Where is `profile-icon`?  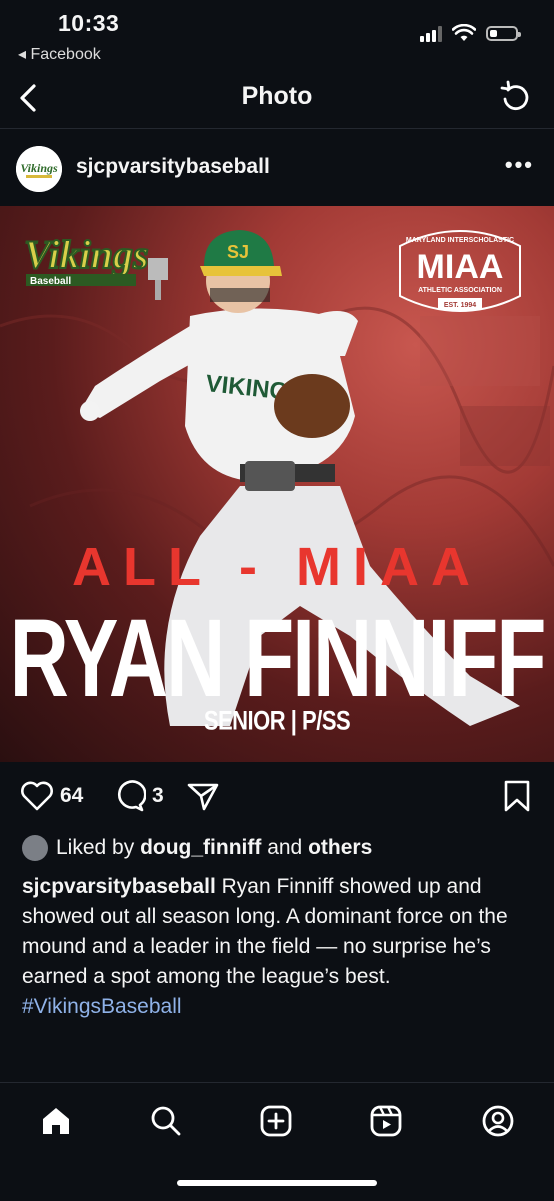
profile-icon is located at coordinates (498, 1121).